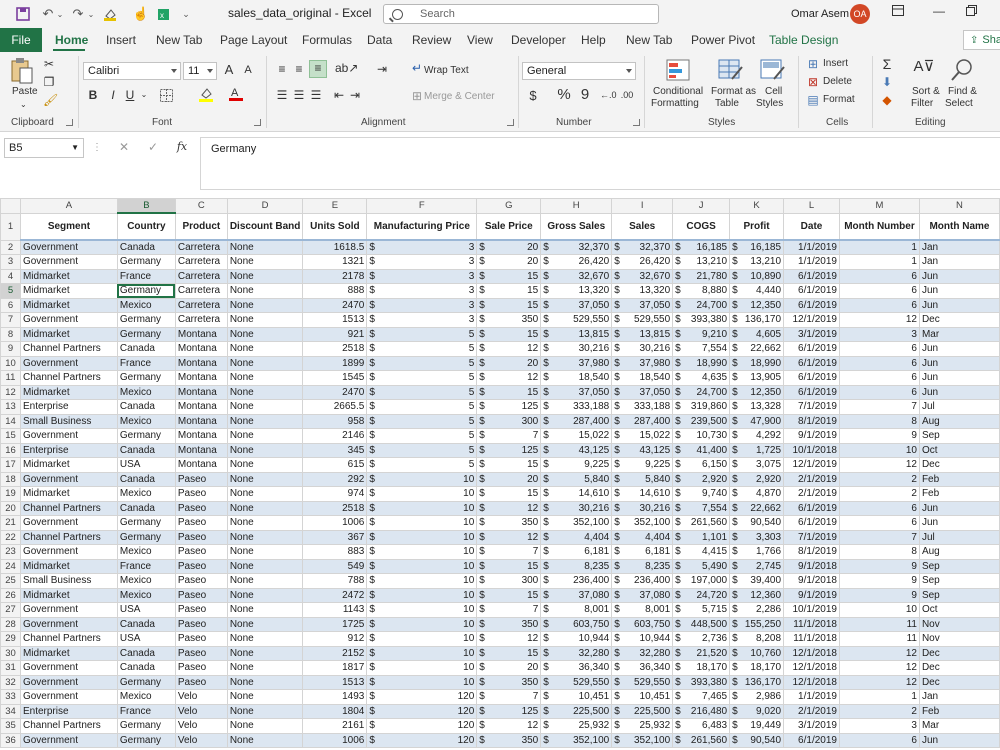  What do you see at coordinates (422, 697) in the screenshot?
I see `table-cell: $120` at bounding box center [422, 697].